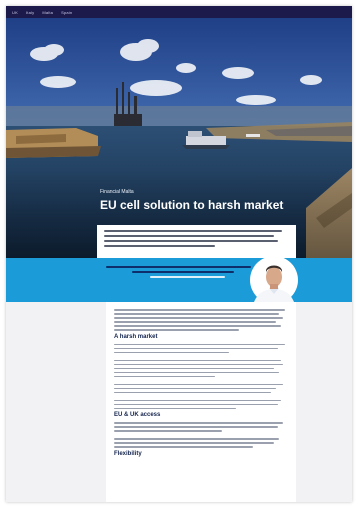  Describe the element at coordinates (196, 241) in the screenshot. I see `intro-text` at that location.